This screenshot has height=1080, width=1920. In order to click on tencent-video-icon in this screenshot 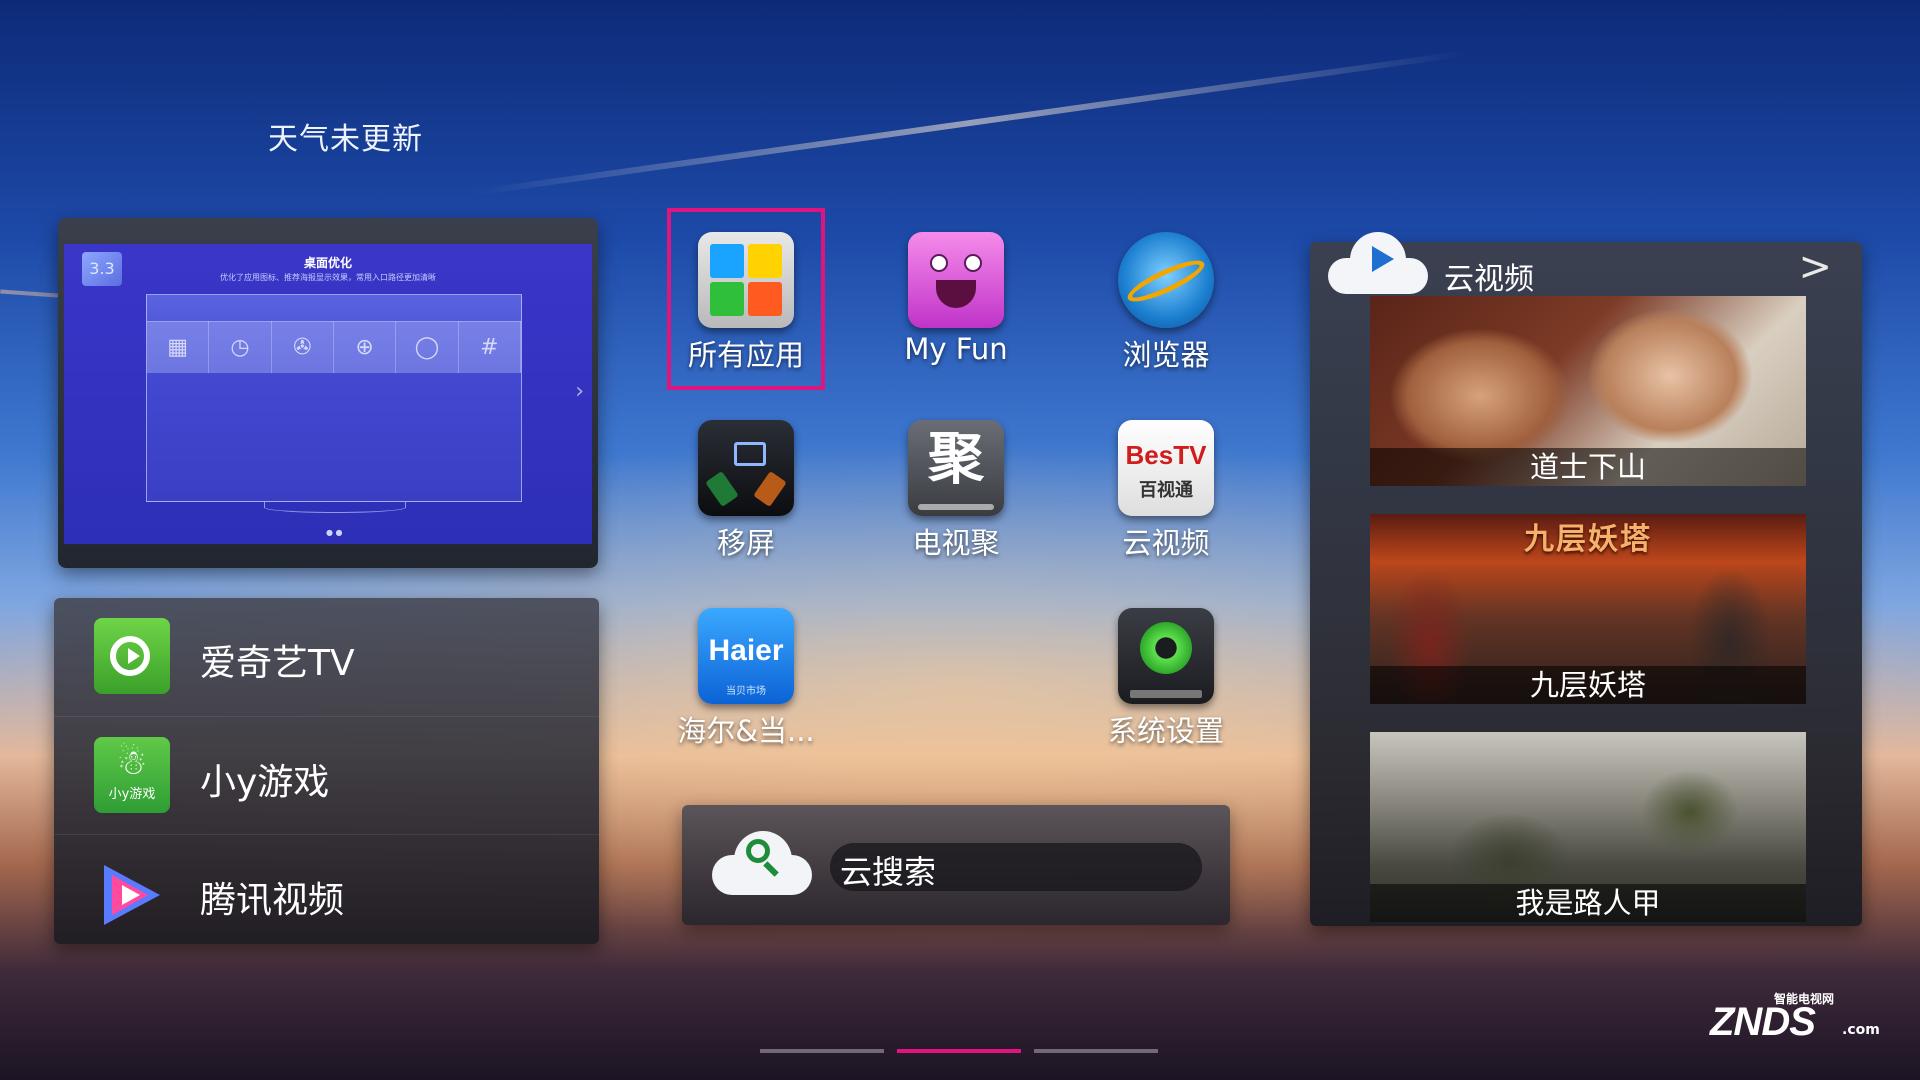, I will do `click(132, 893)`.